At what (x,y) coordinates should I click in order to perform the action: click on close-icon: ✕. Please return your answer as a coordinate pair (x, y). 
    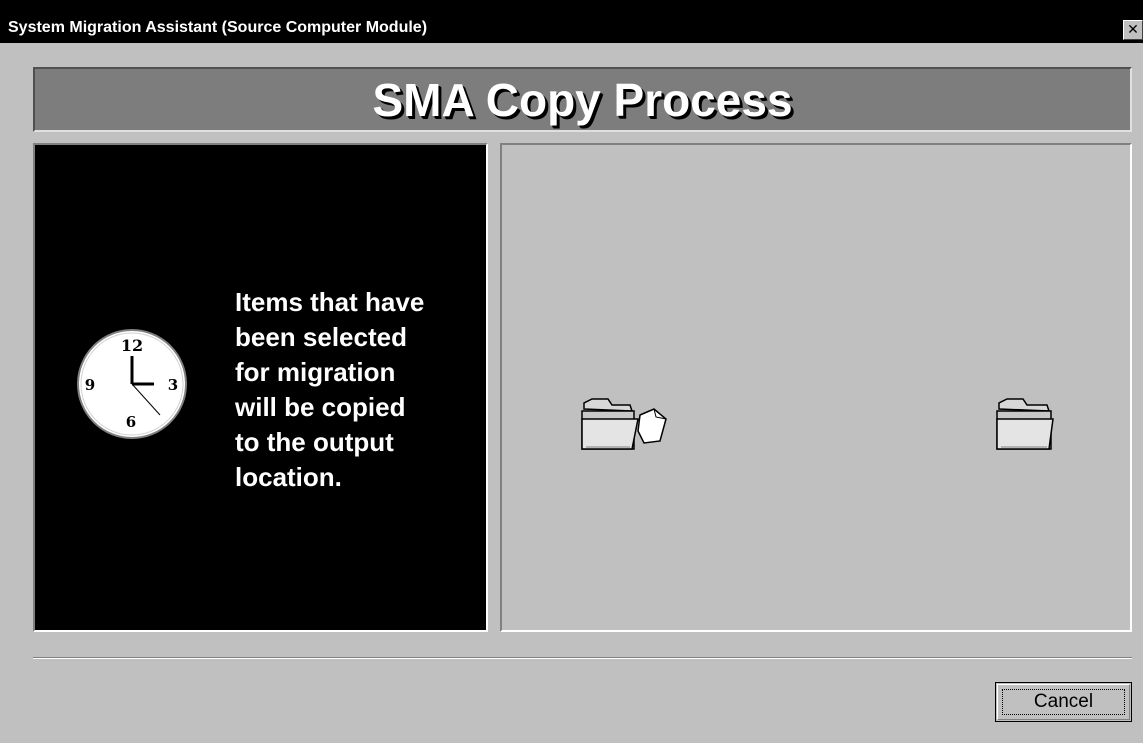
    Looking at the image, I should click on (1133, 29).